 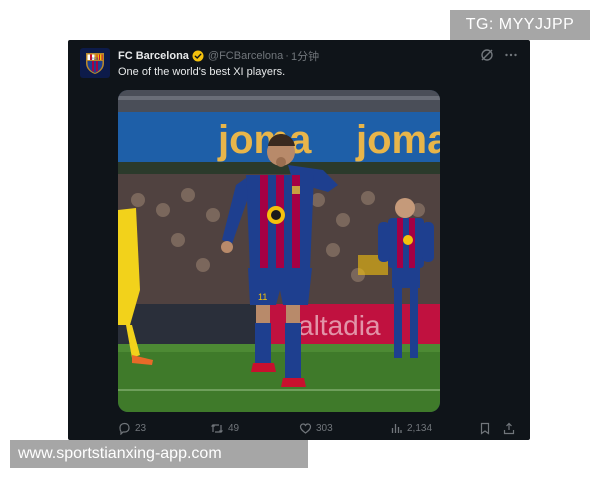 I want to click on more-options-icon, so click(x=511, y=55).